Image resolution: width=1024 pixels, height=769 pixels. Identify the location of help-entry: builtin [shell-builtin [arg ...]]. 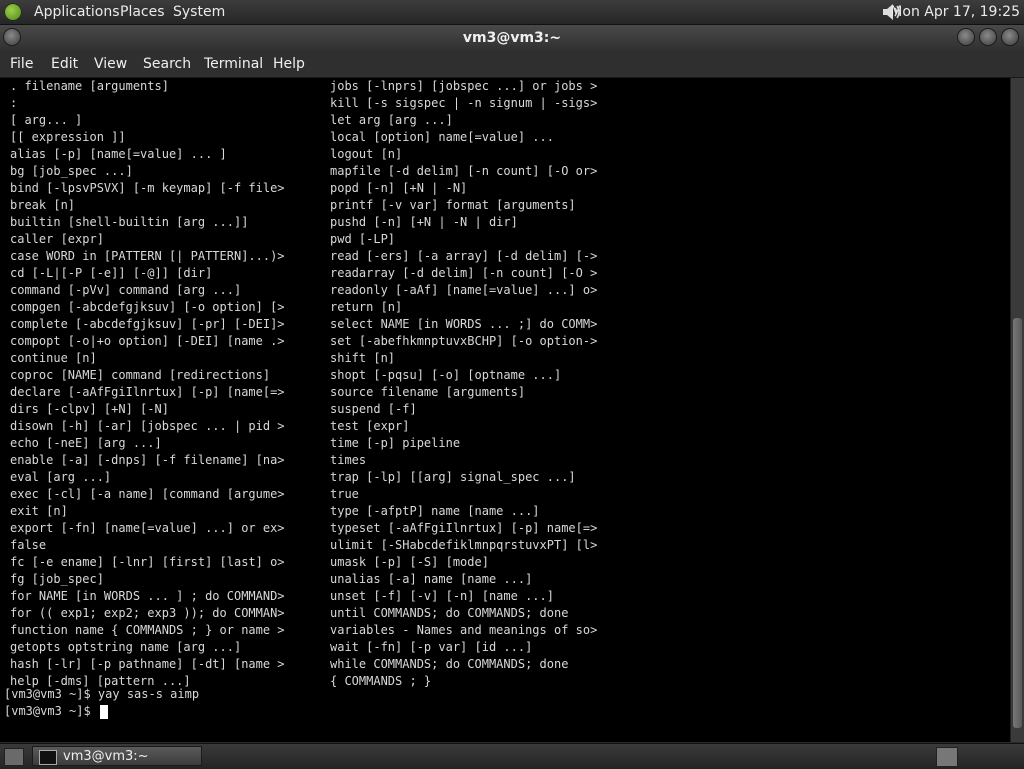
(129, 222).